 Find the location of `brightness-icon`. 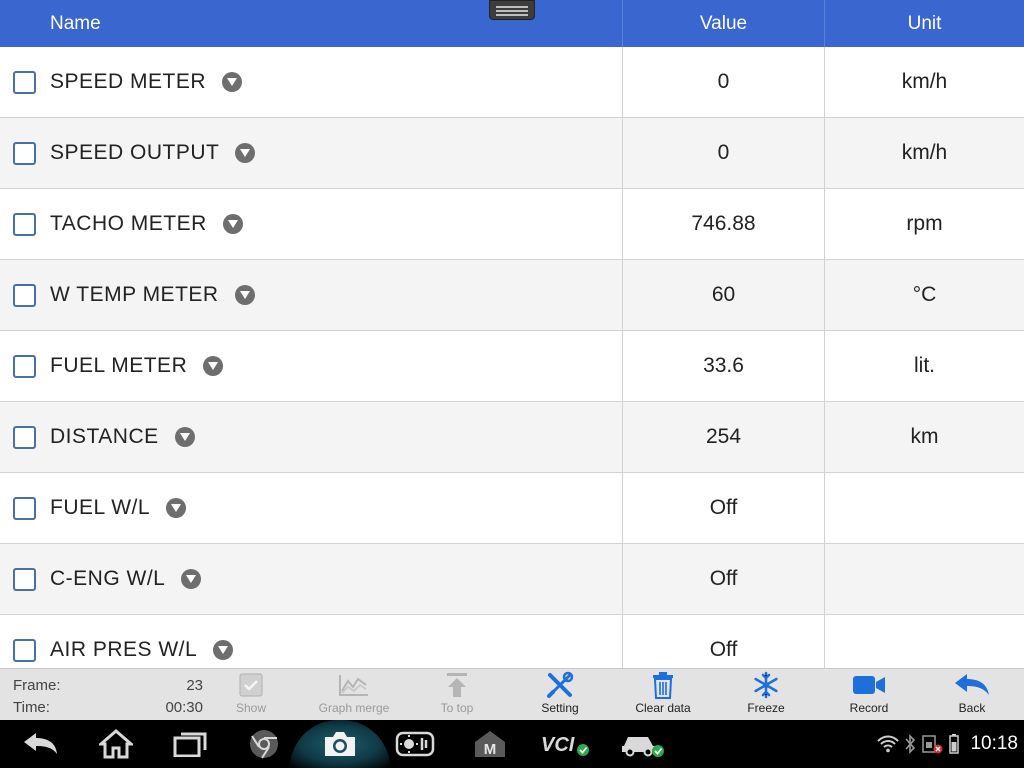

brightness-icon is located at coordinates (415, 744).